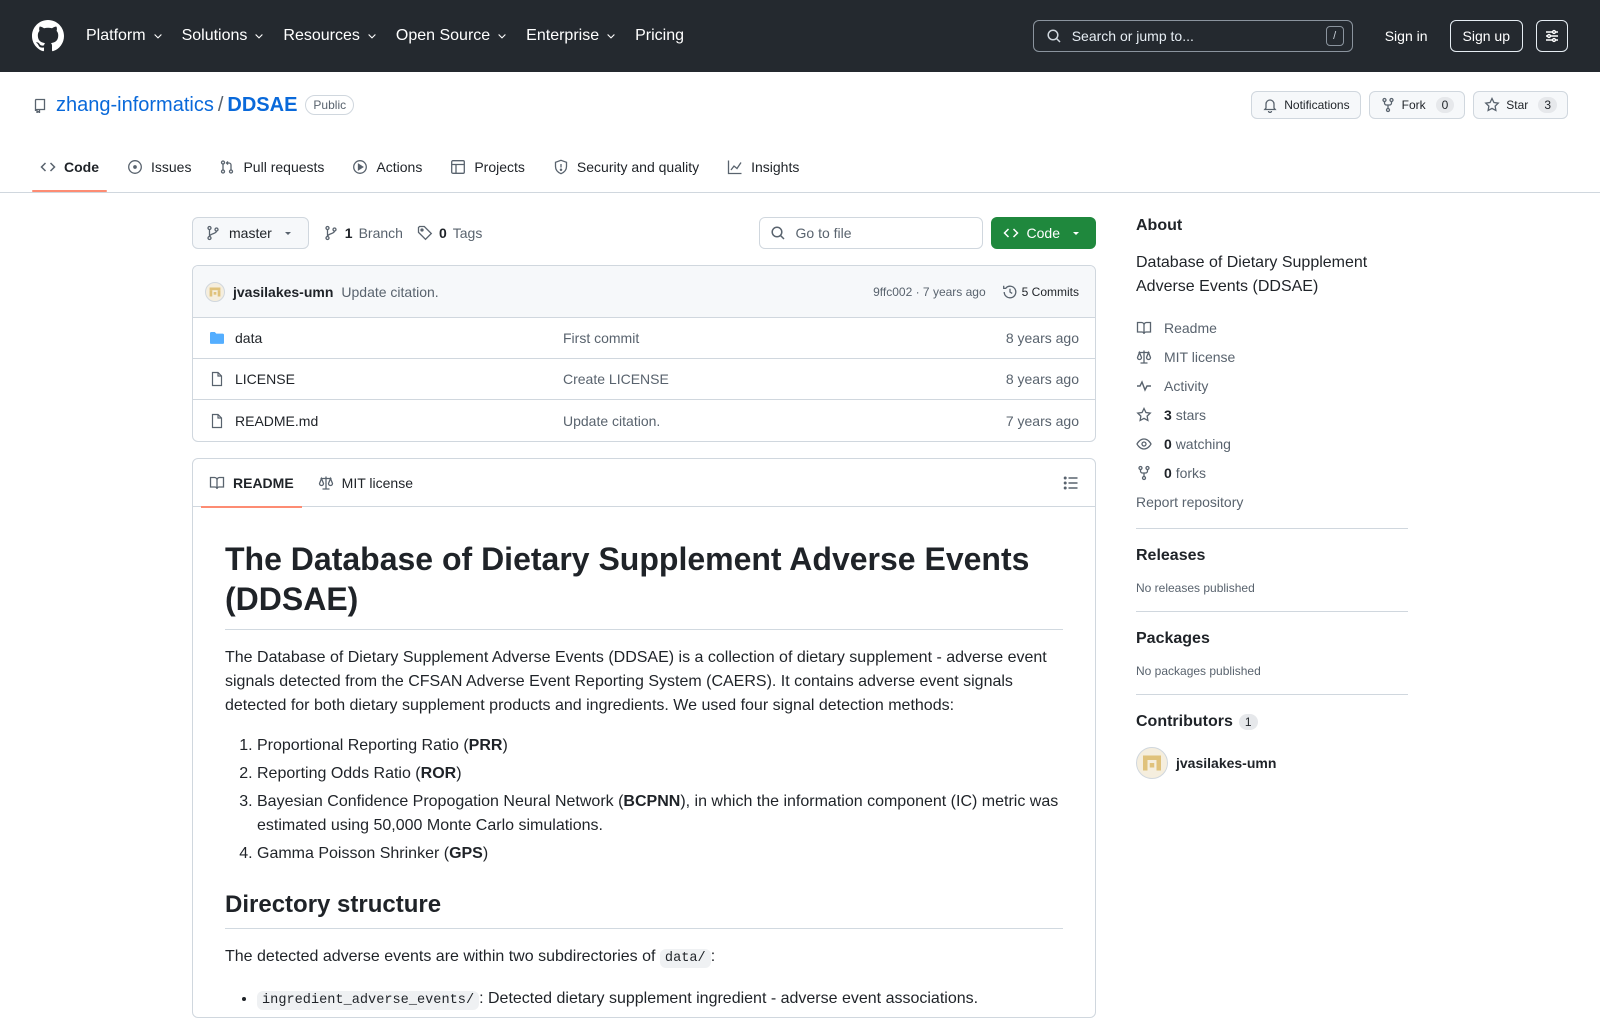 The width and height of the screenshot is (1600, 1018). What do you see at coordinates (929, 292) in the screenshot?
I see `commit-hash-and-date: 9ffc002 · 7 years ago` at bounding box center [929, 292].